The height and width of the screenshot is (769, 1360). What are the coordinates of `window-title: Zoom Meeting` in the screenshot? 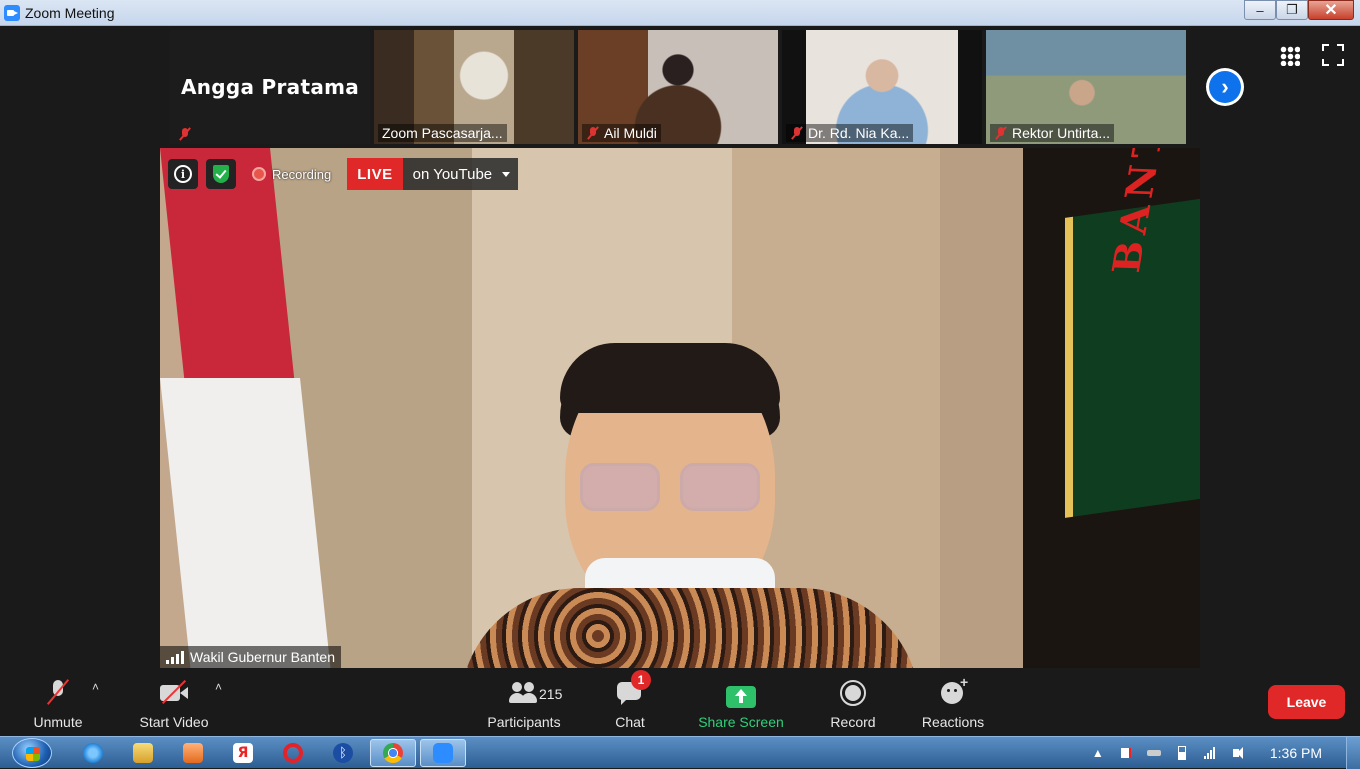 It's located at (70, 12).